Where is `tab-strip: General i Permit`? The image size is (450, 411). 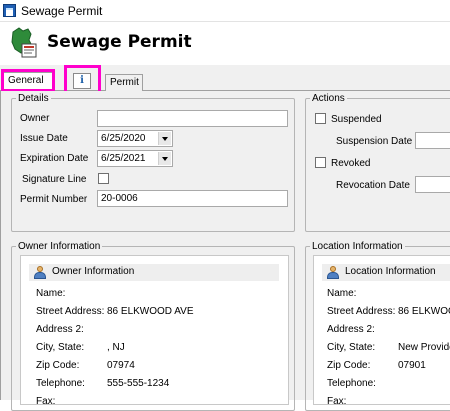 tab-strip: General i Permit is located at coordinates (225, 81).